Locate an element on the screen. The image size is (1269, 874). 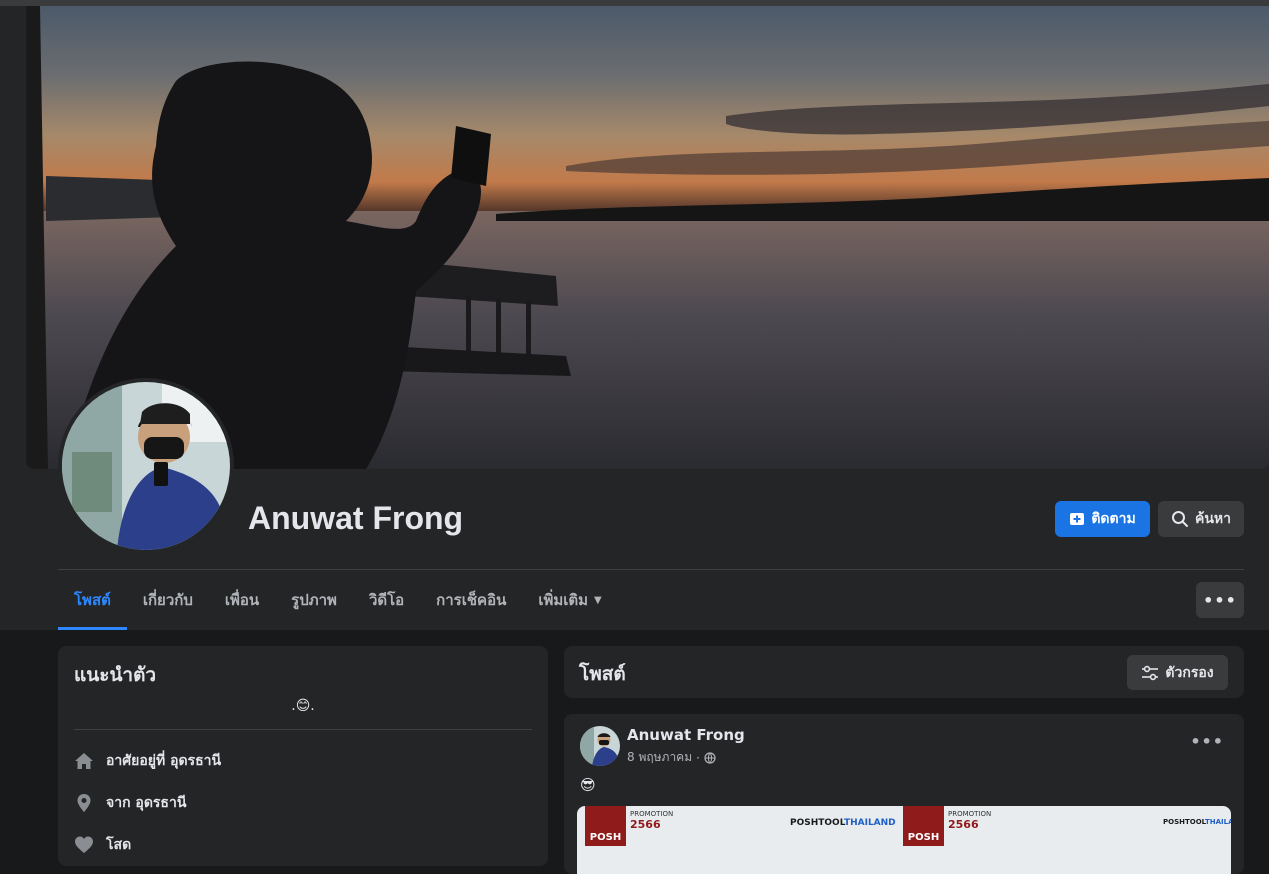
intro-item-text: อาศัยอยู่ที่ อุดรธานี is located at coordinates (164, 761).